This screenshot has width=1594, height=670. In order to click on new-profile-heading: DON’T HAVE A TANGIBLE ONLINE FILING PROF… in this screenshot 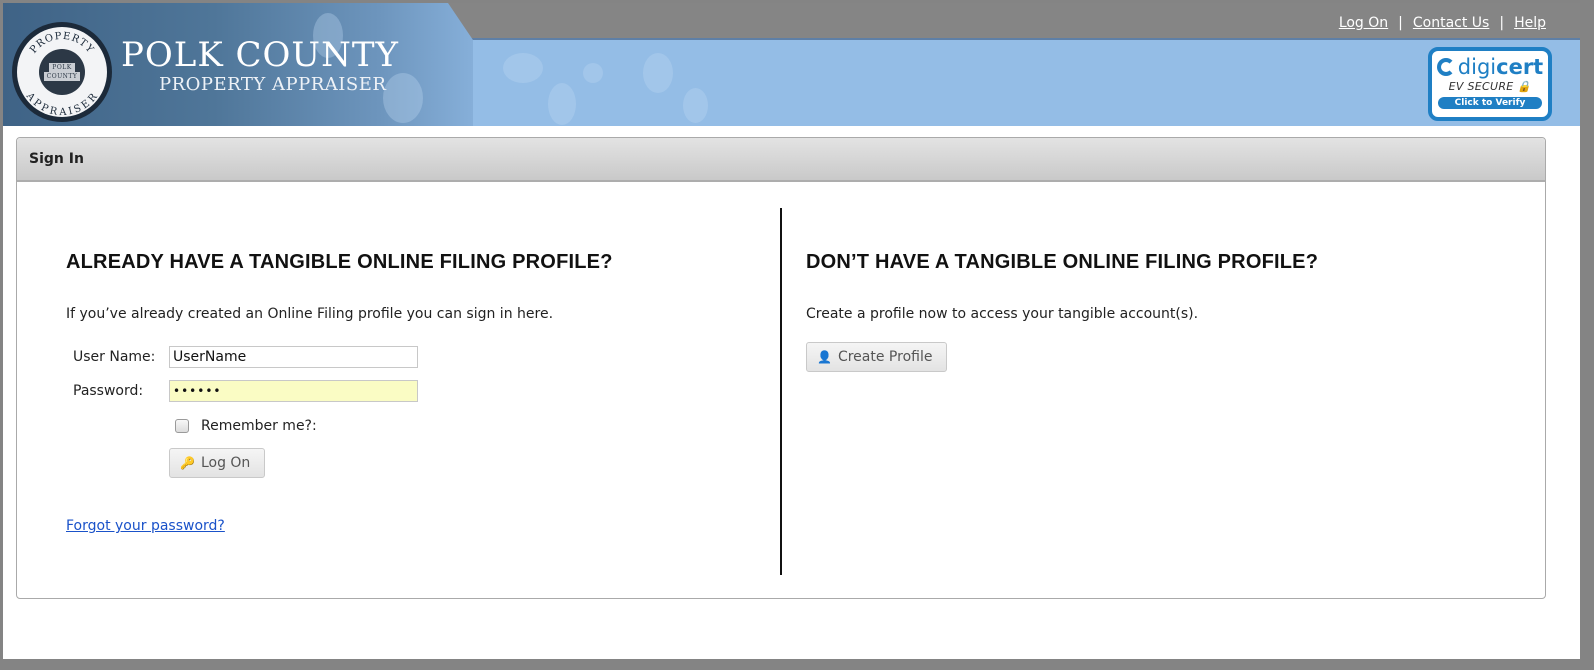, I will do `click(1062, 262)`.